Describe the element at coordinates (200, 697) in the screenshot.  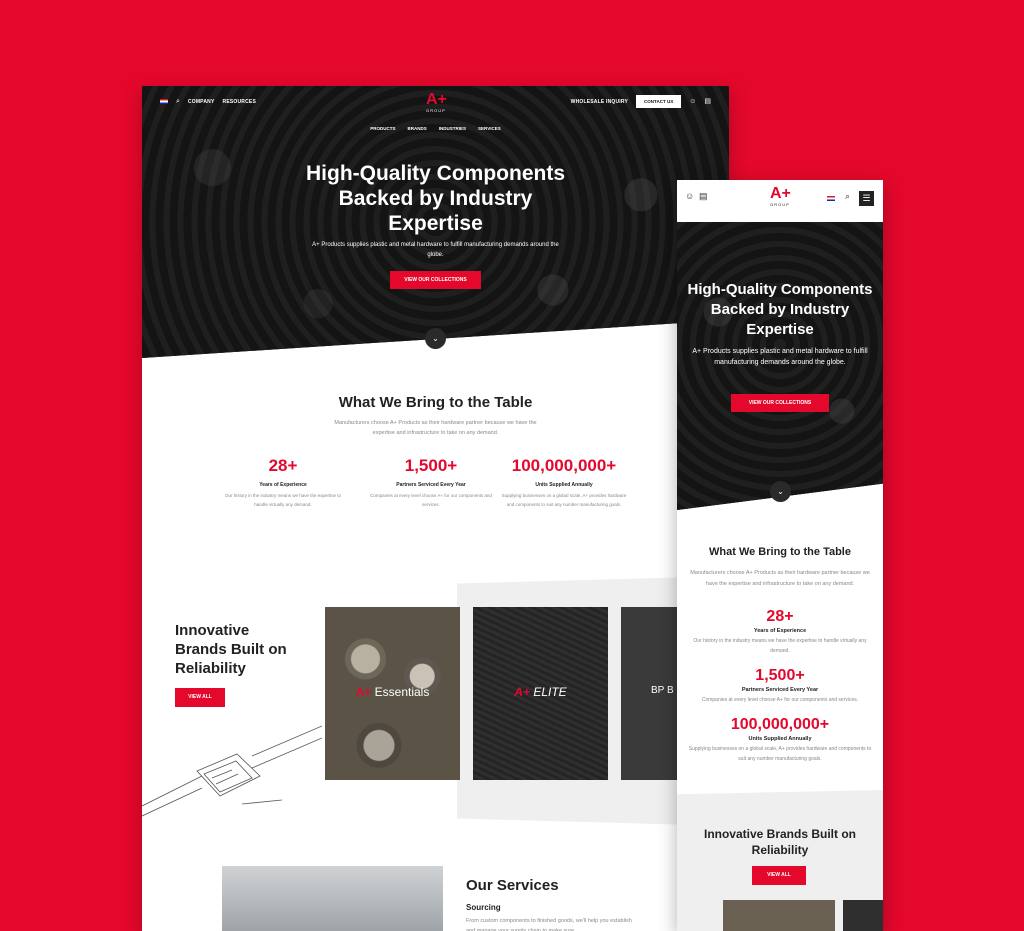
I see `view-all-button: VIEW ALL` at that location.